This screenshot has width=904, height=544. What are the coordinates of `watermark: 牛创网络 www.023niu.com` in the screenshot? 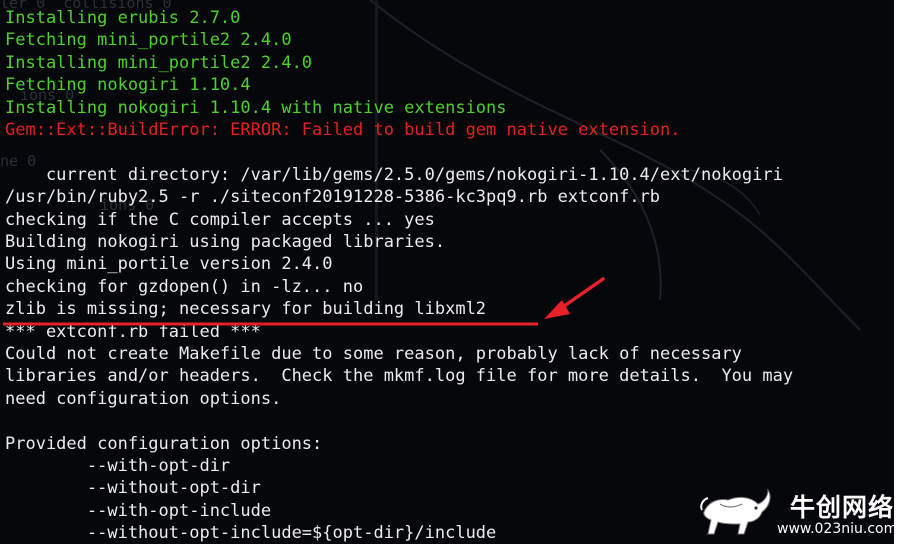 It's located at (797, 511).